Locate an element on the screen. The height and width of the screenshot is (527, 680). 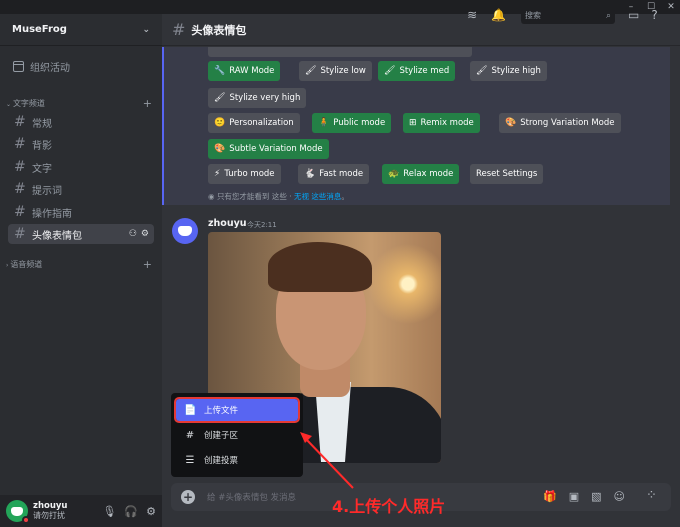
dnd-status-icon is located at coordinates (26, 520).